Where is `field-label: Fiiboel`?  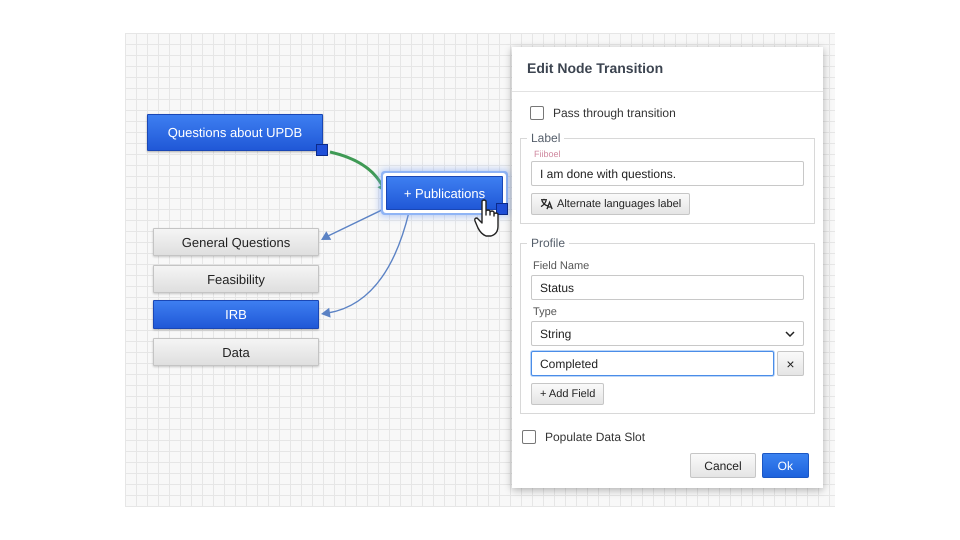
field-label: Fiiboel is located at coordinates (548, 154).